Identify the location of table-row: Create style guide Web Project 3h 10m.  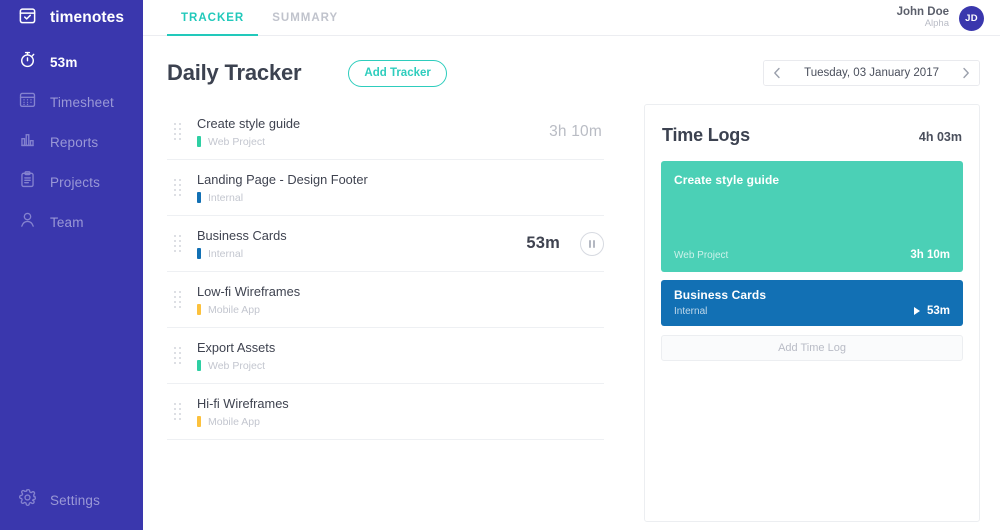
(385, 132).